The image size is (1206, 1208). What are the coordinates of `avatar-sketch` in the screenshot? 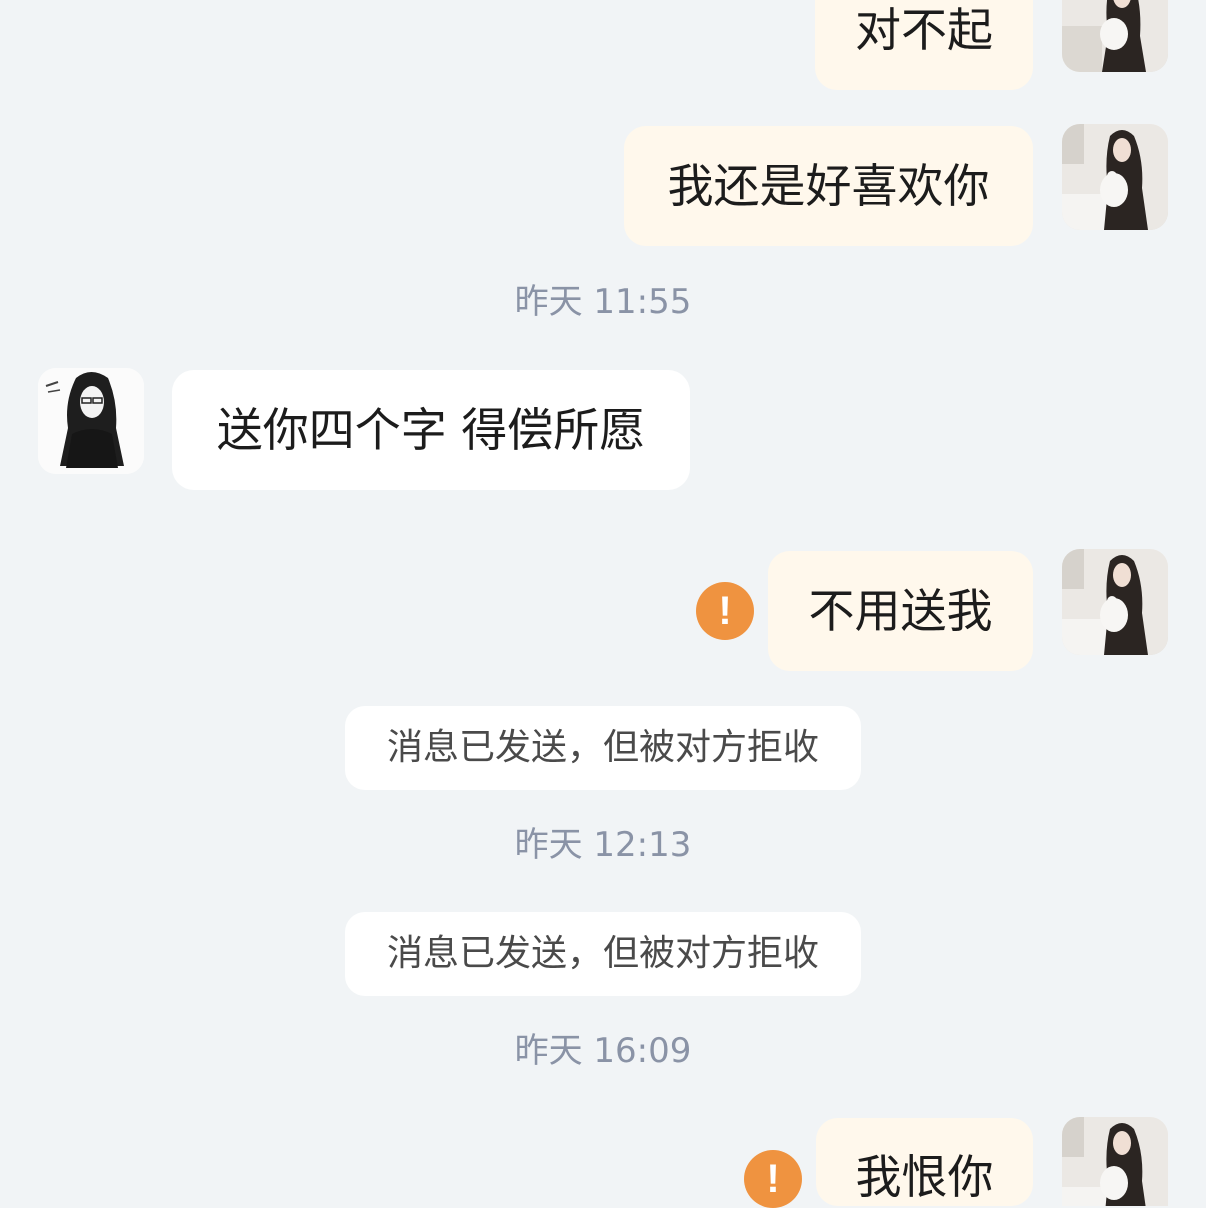 It's located at (91, 421).